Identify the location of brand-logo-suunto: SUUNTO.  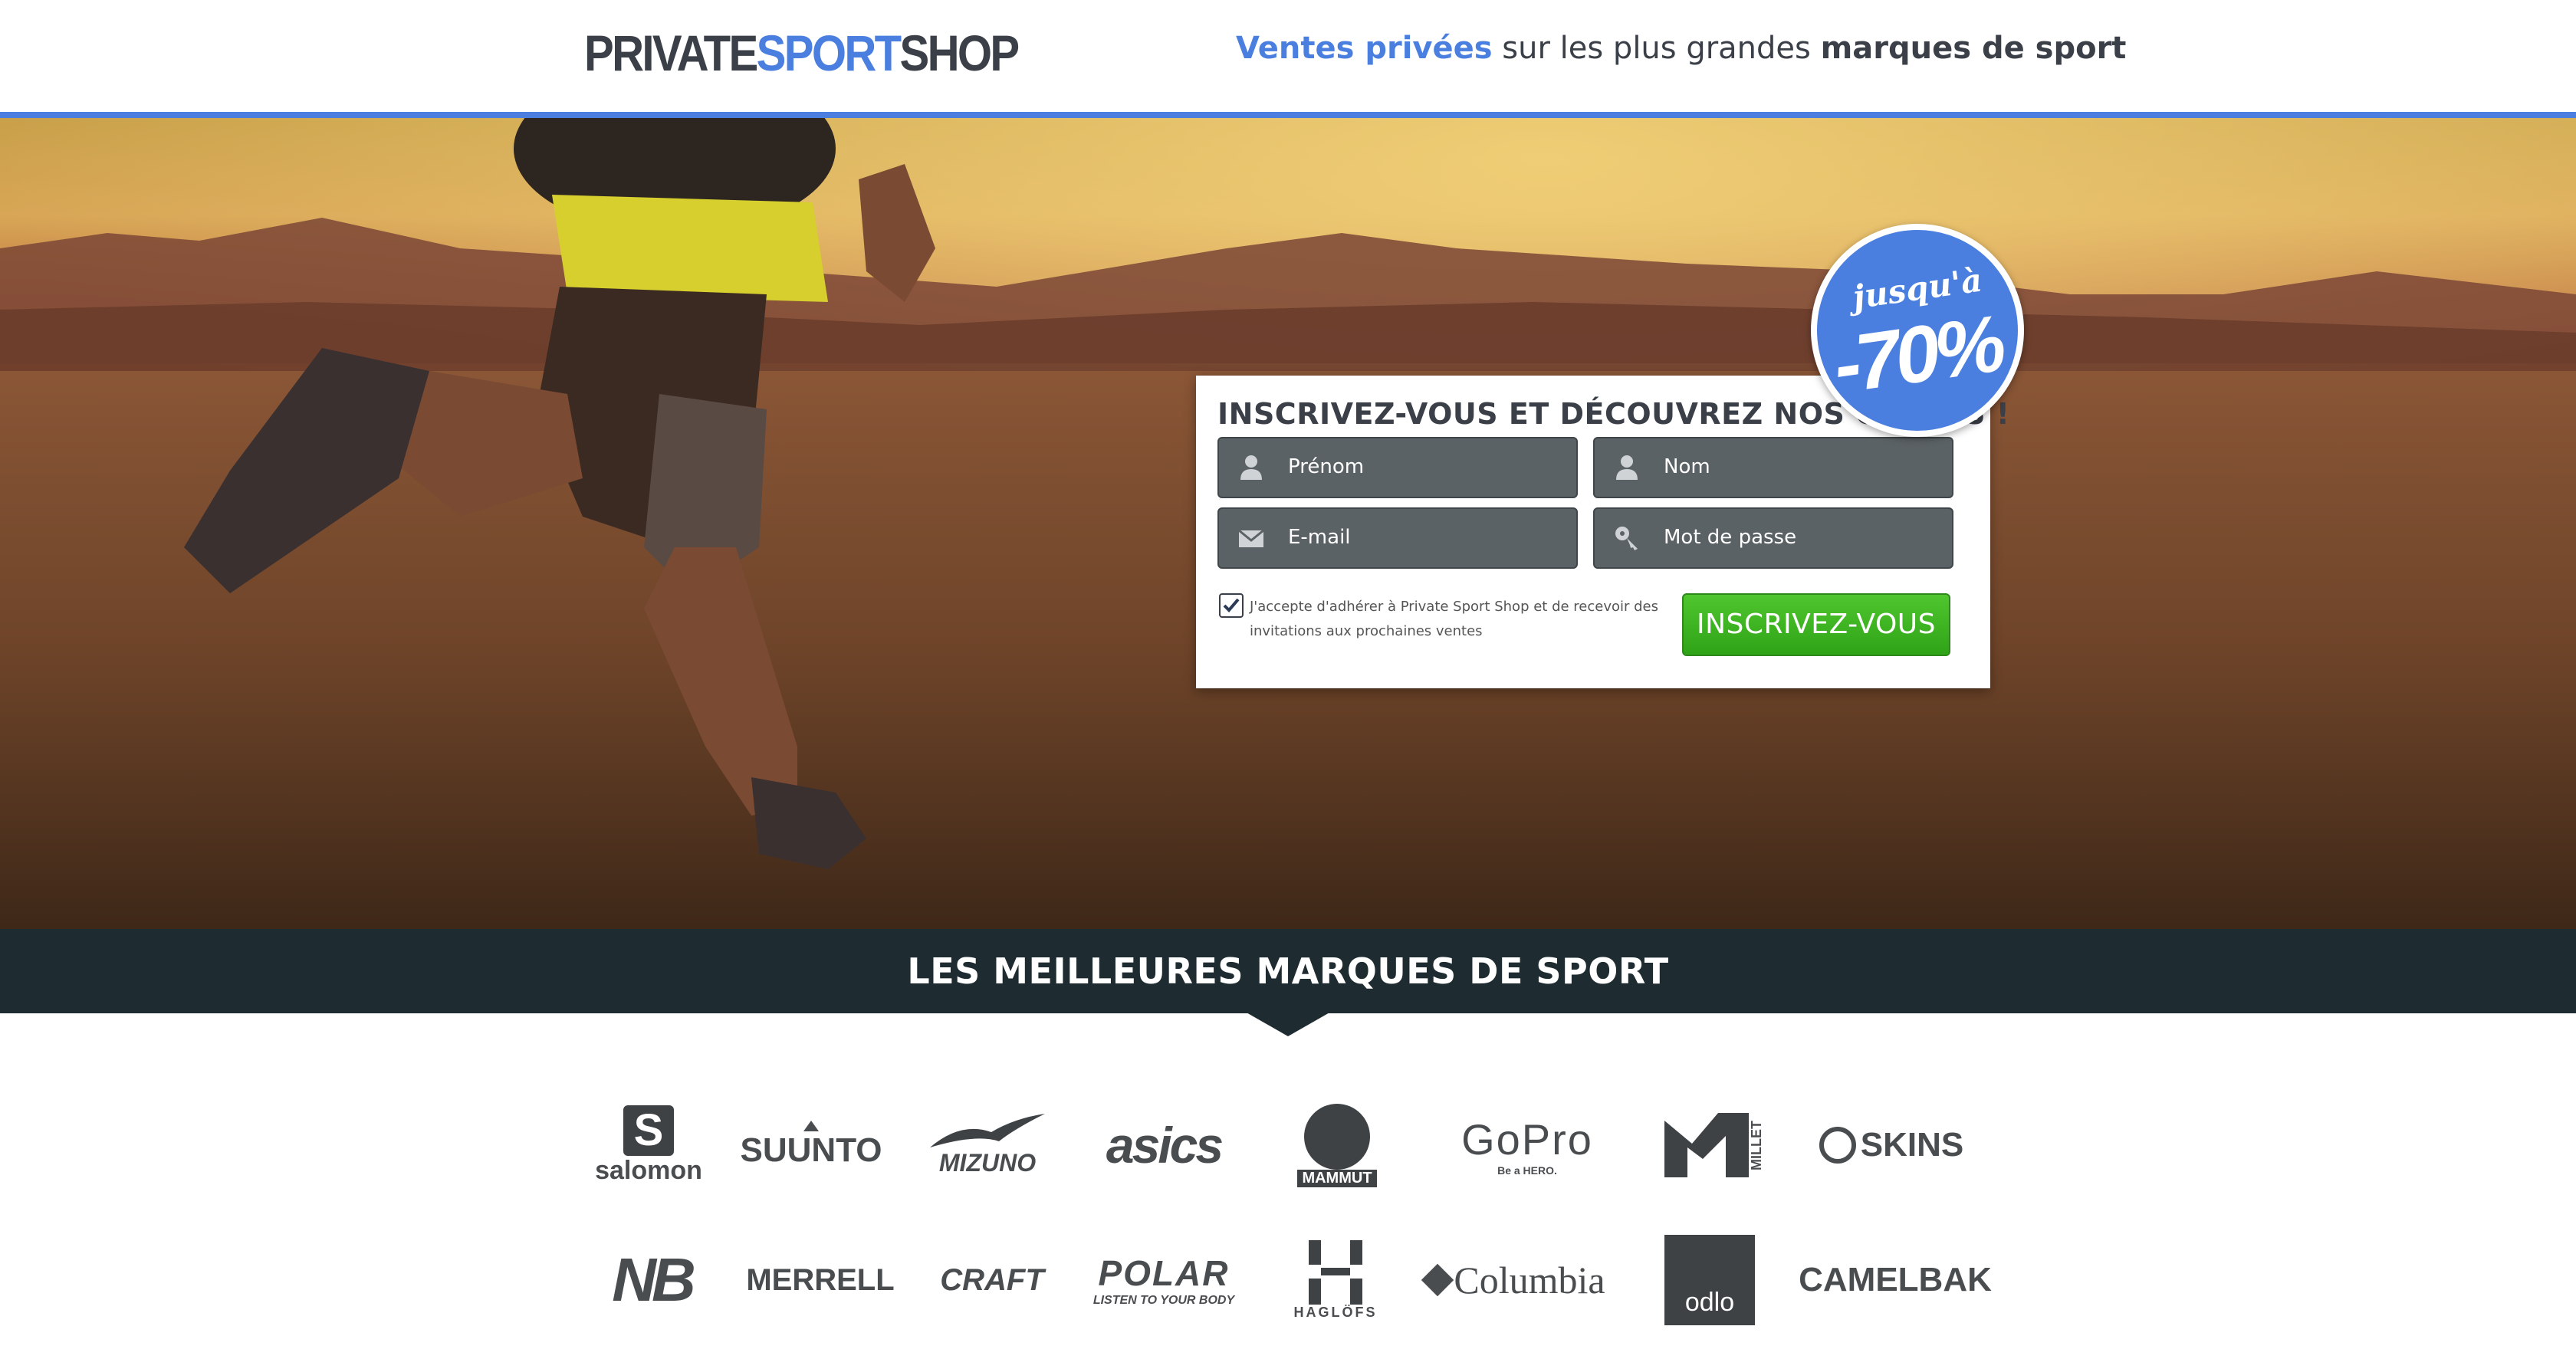
(811, 1145).